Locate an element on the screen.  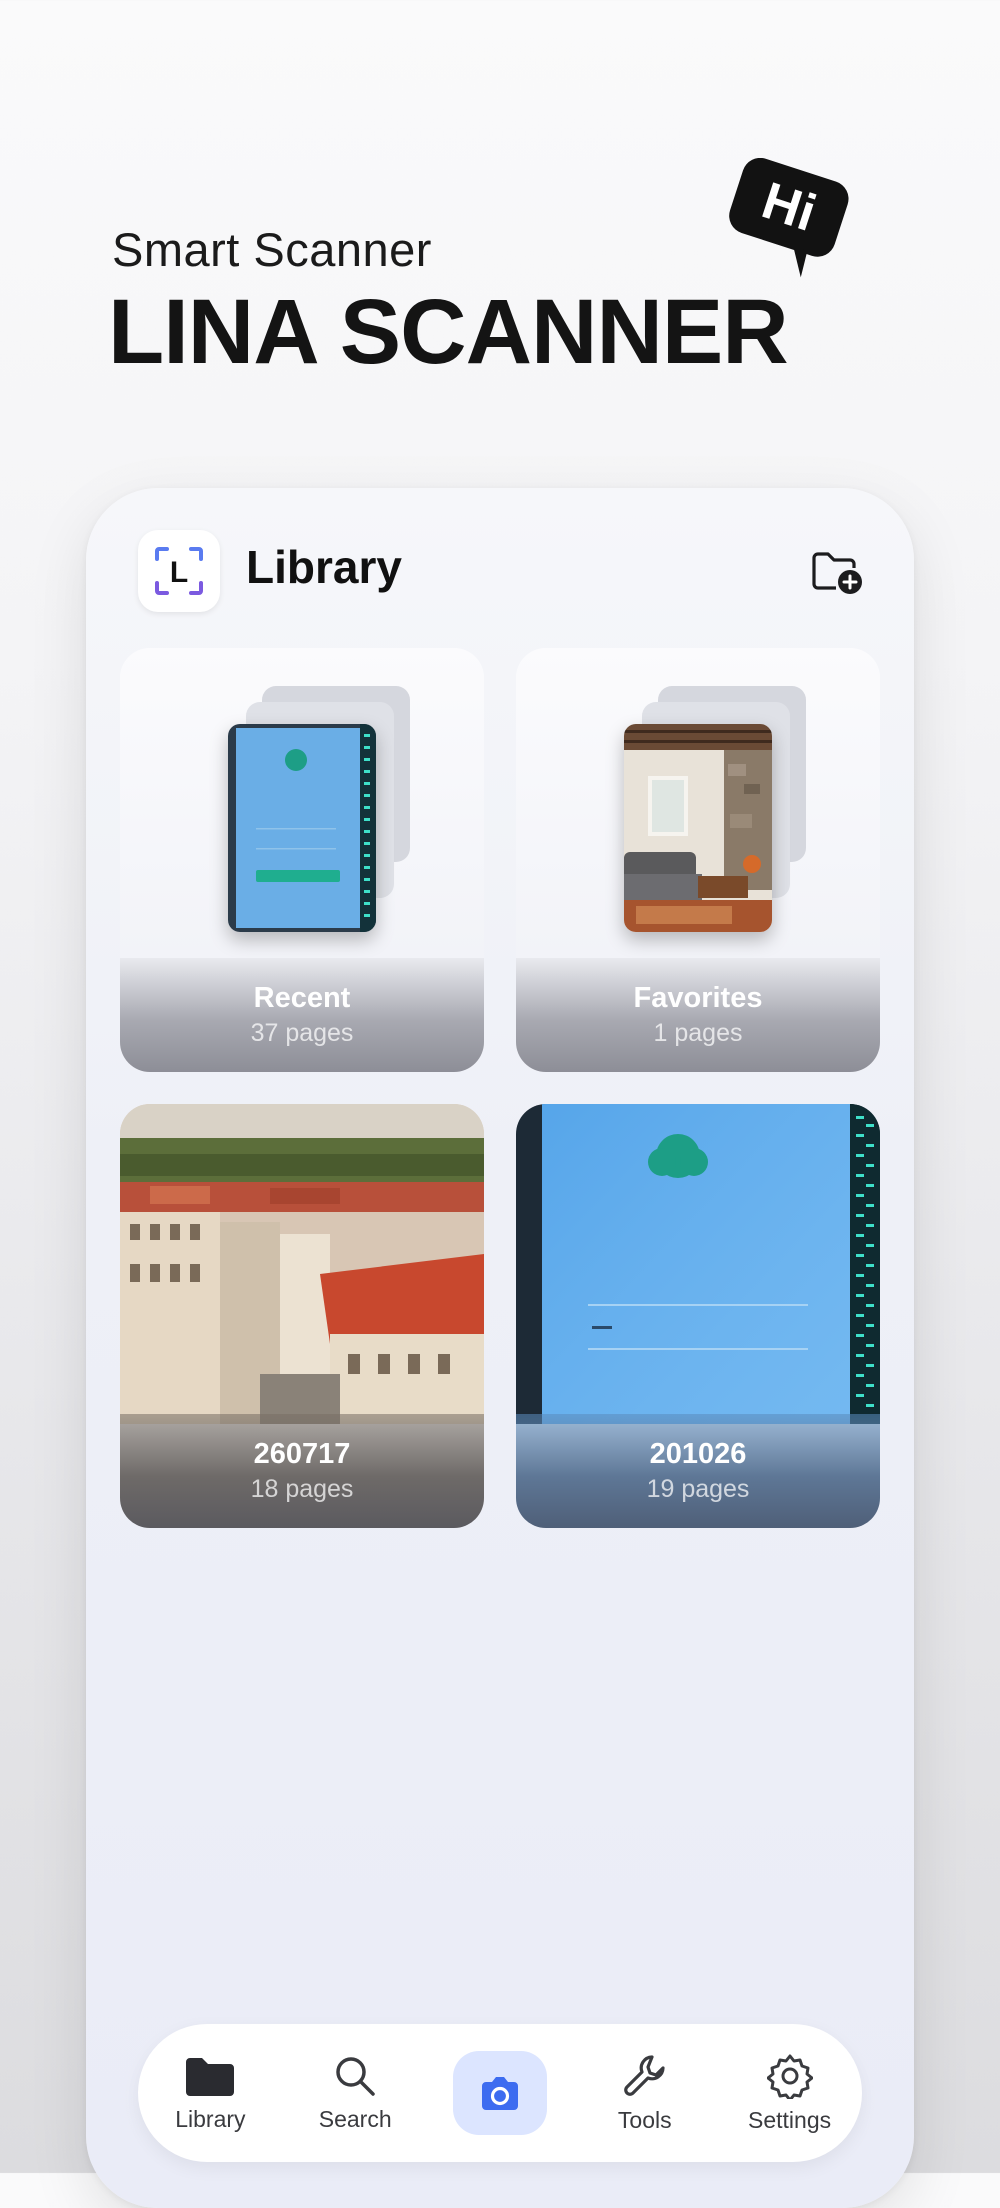
nav-search: Search is located at coordinates (355, 2093).